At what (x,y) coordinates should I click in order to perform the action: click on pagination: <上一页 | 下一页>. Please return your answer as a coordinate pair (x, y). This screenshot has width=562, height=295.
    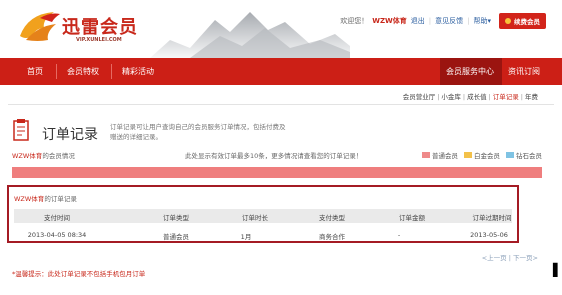
    Looking at the image, I should click on (510, 257).